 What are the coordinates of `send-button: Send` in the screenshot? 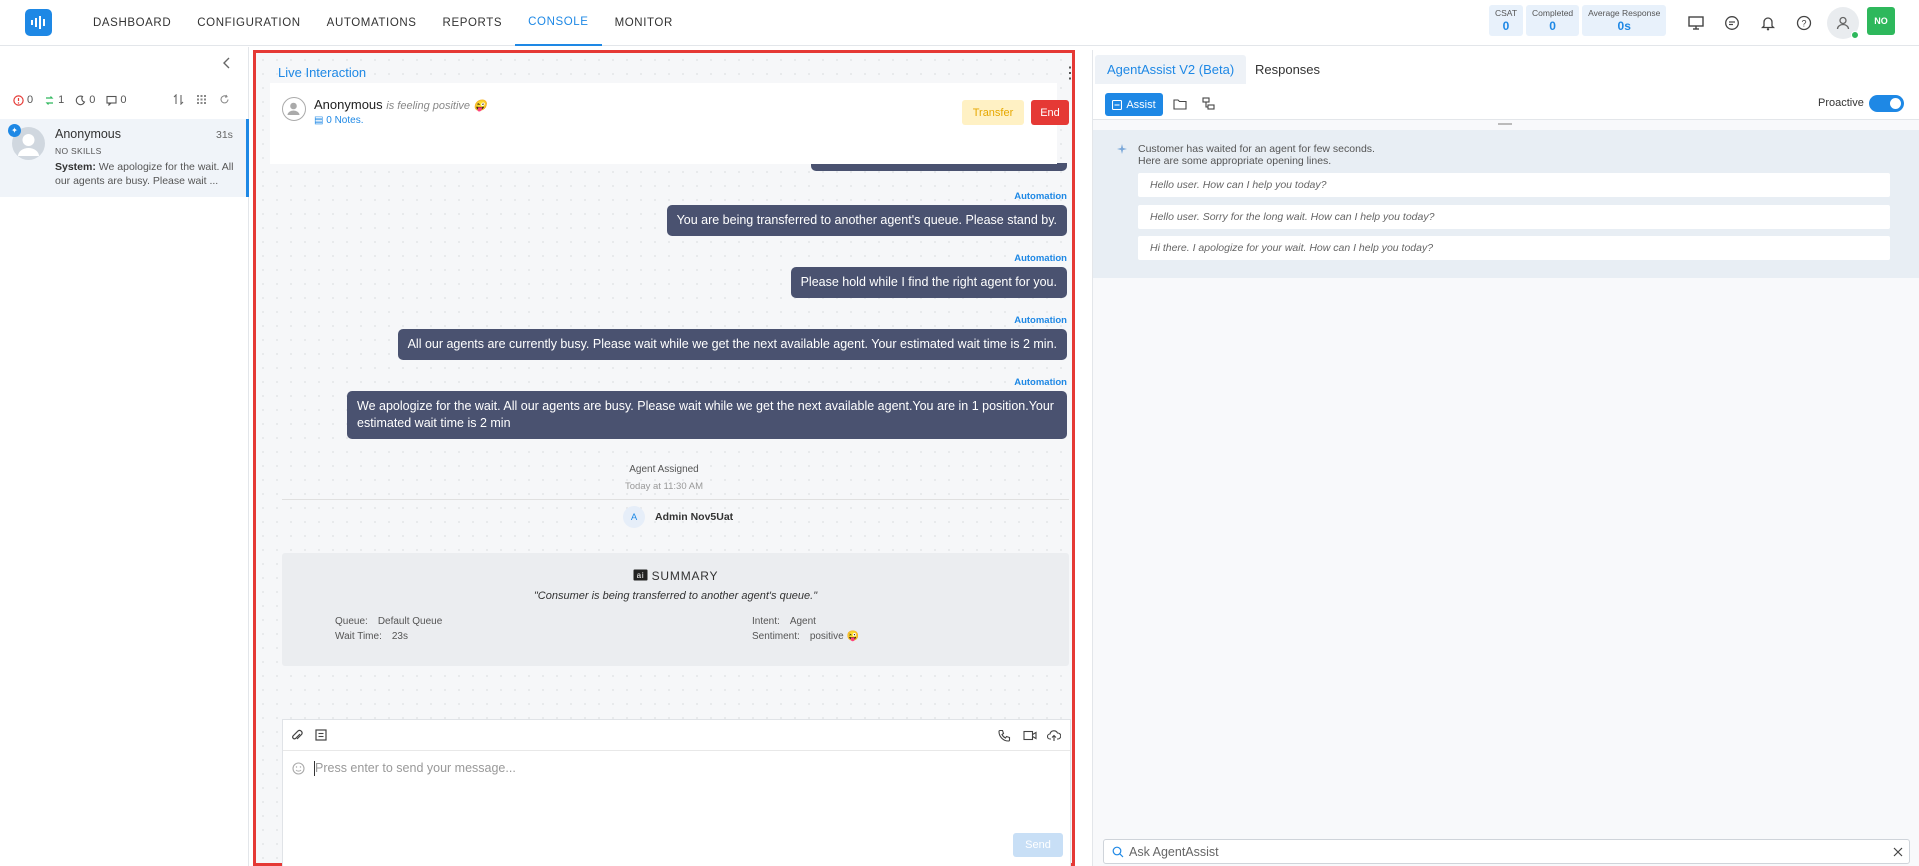 It's located at (1038, 845).